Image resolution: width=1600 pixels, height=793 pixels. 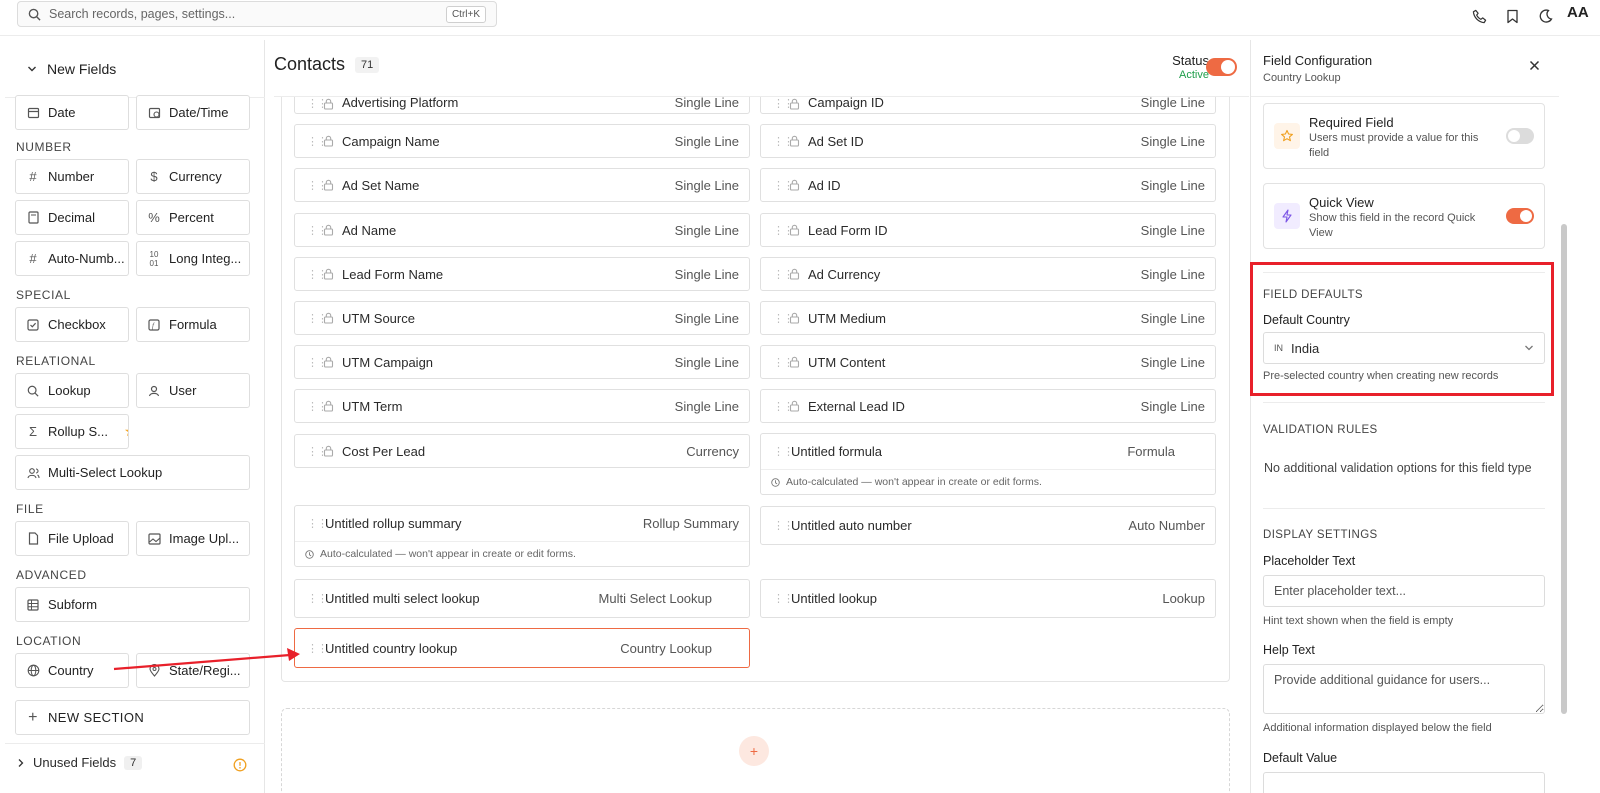 I want to click on field-row: ⋮⋮ Cost Per Lead Currency, so click(x=522, y=451).